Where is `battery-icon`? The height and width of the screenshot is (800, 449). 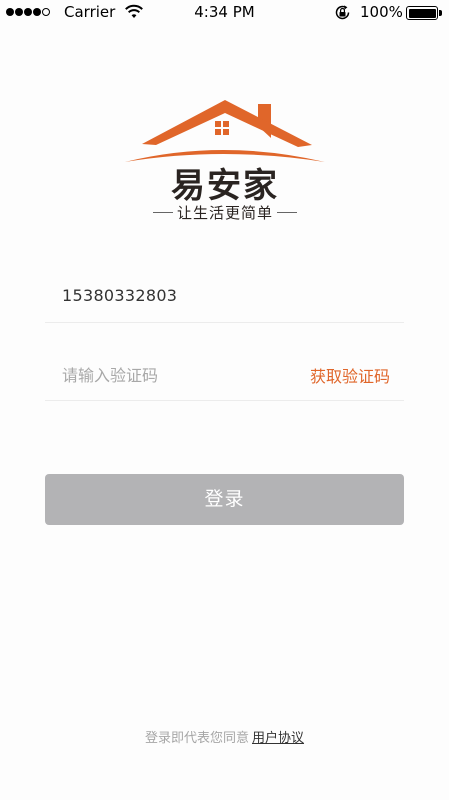 battery-icon is located at coordinates (422, 13).